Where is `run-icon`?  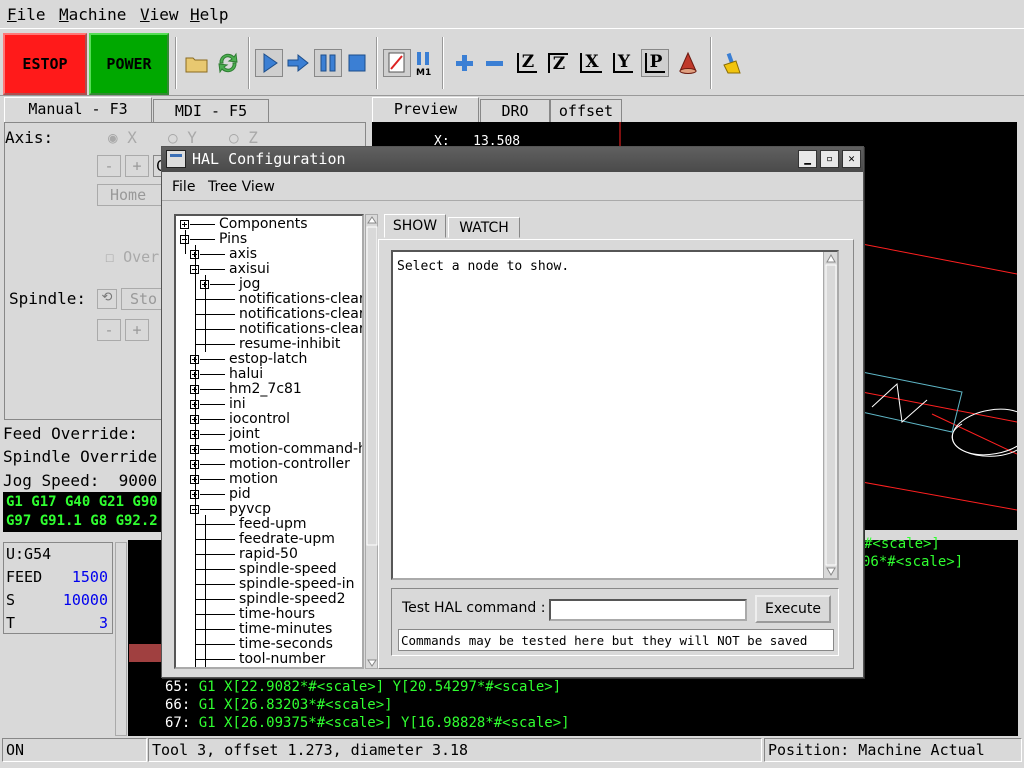
run-icon is located at coordinates (269, 63).